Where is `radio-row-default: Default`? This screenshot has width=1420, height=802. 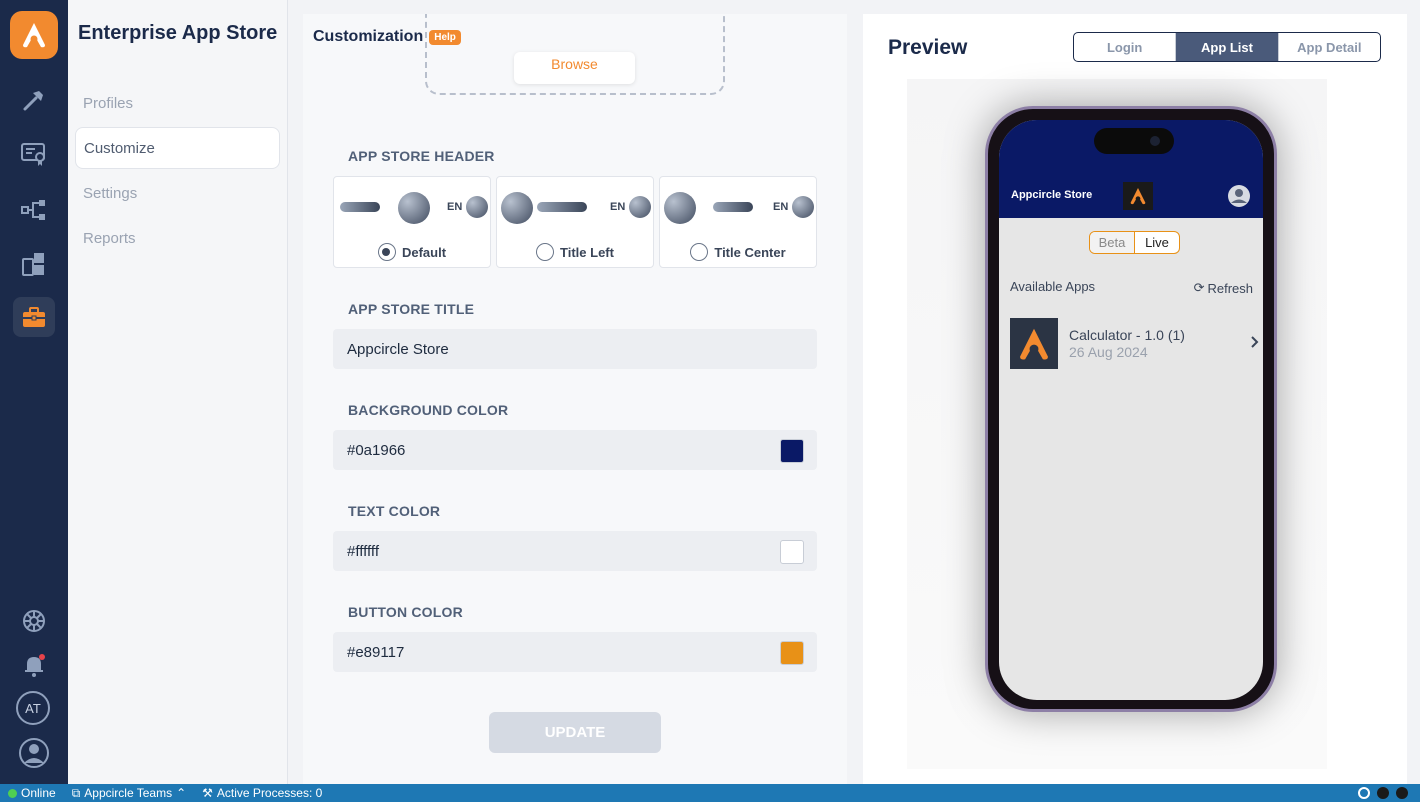 radio-row-default: Default is located at coordinates (412, 252).